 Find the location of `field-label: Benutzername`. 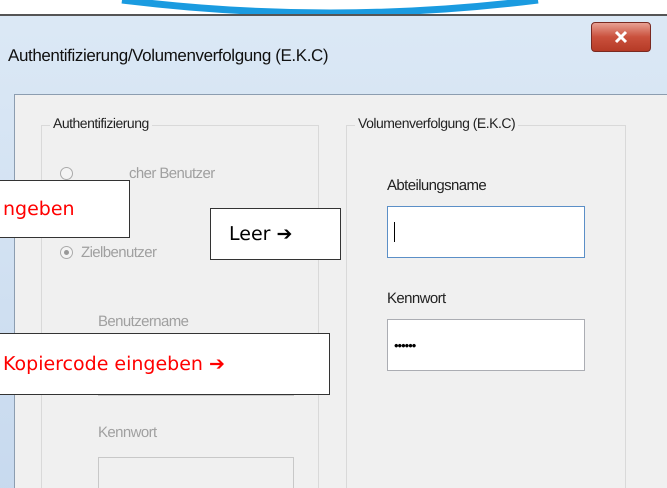

field-label: Benutzername is located at coordinates (144, 321).